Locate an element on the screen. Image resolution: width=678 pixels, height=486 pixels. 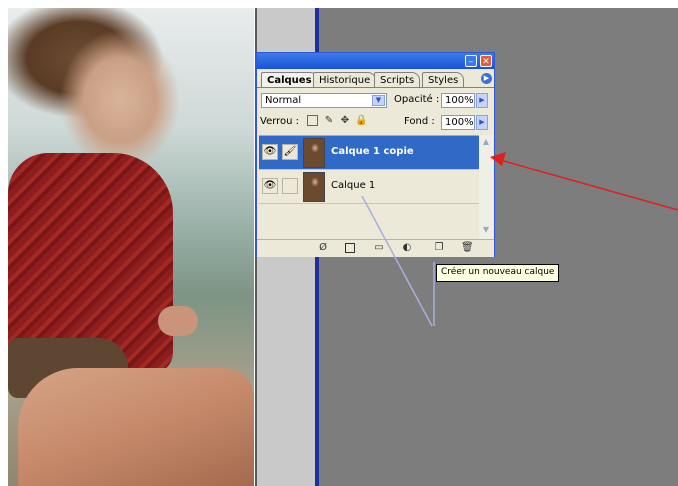
tooltip: Créer un nouveau calque is located at coordinates (498, 273).